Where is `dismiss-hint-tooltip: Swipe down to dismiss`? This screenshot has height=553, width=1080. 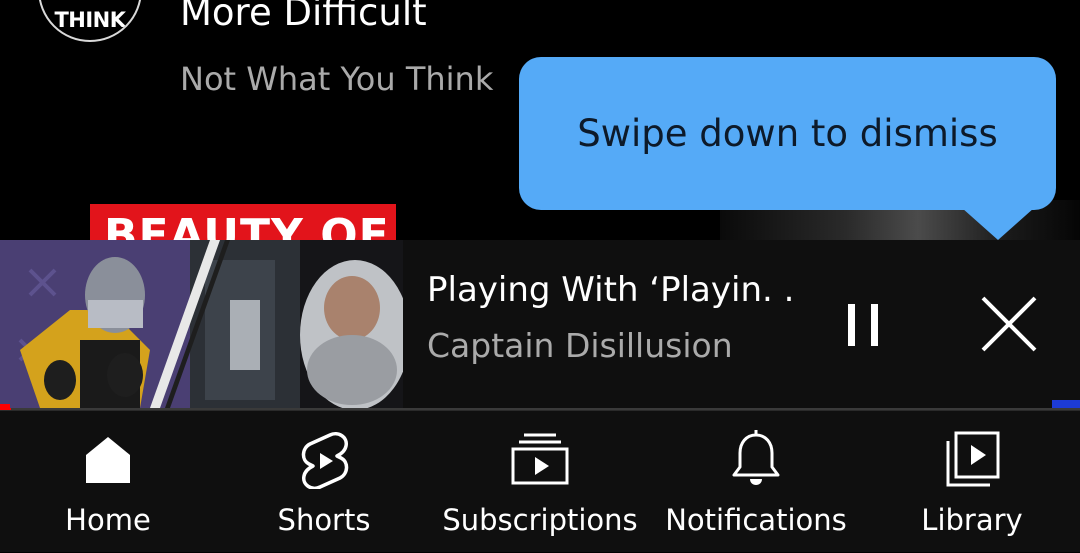 dismiss-hint-tooltip: Swipe down to dismiss is located at coordinates (787, 133).